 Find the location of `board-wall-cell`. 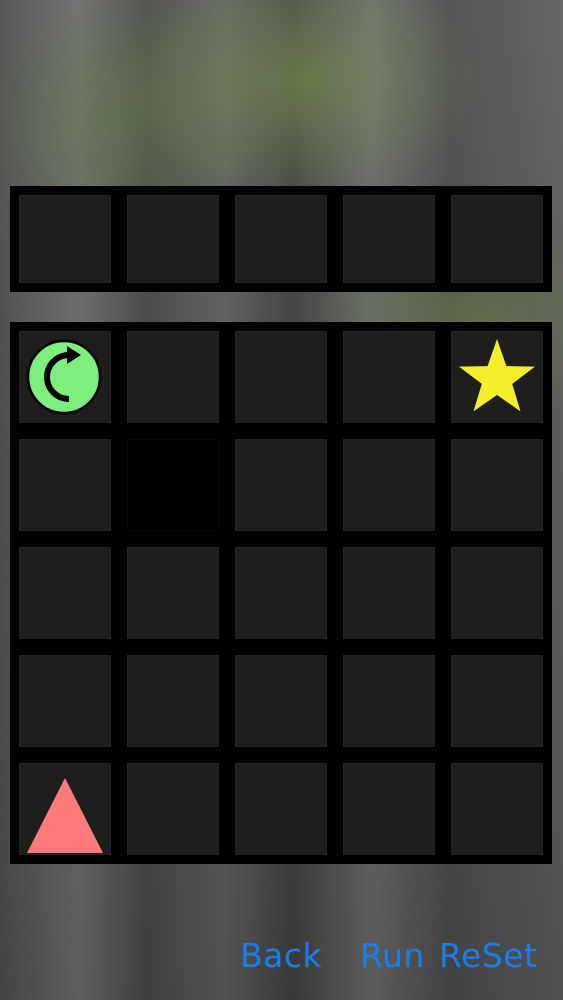

board-wall-cell is located at coordinates (173, 485).